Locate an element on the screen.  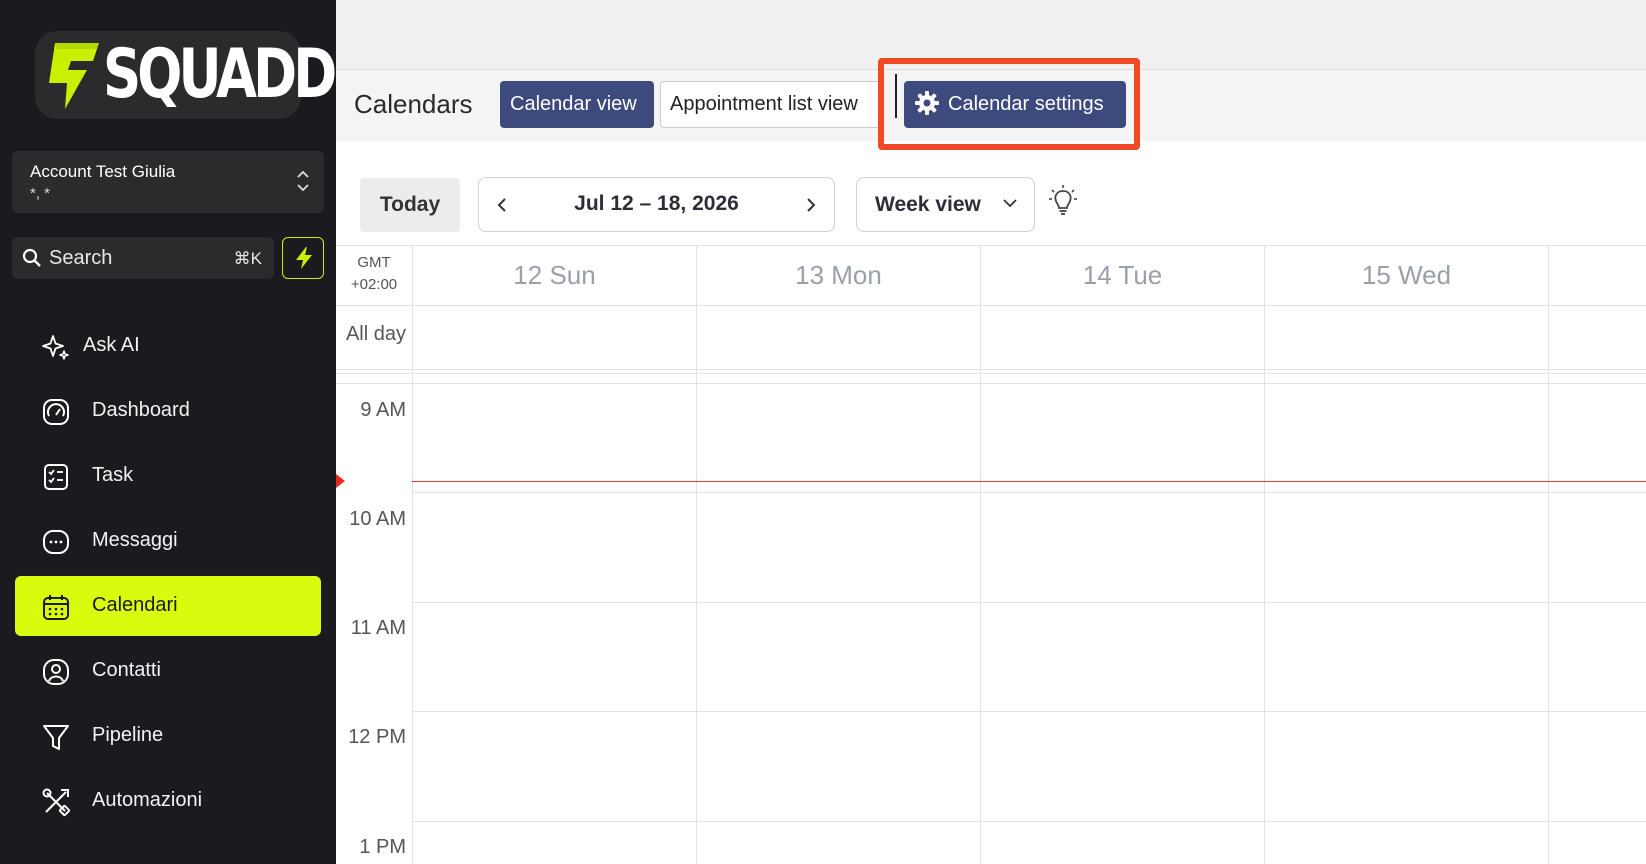
brand-name: SQUADD is located at coordinates (220, 74).